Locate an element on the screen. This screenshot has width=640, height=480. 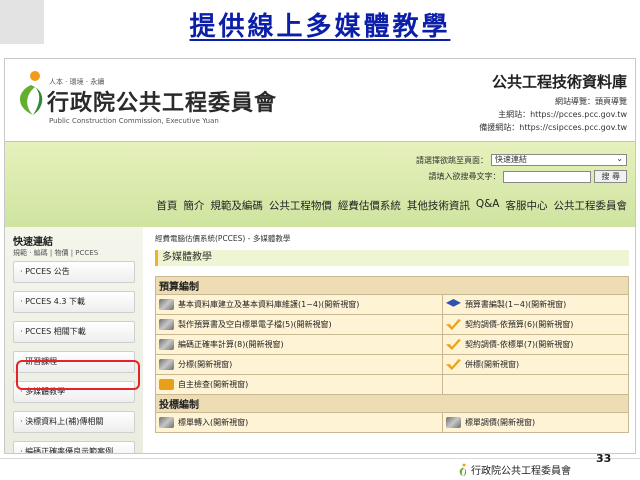
jump-select-value: 快速連結 is located at coordinates (511, 159).